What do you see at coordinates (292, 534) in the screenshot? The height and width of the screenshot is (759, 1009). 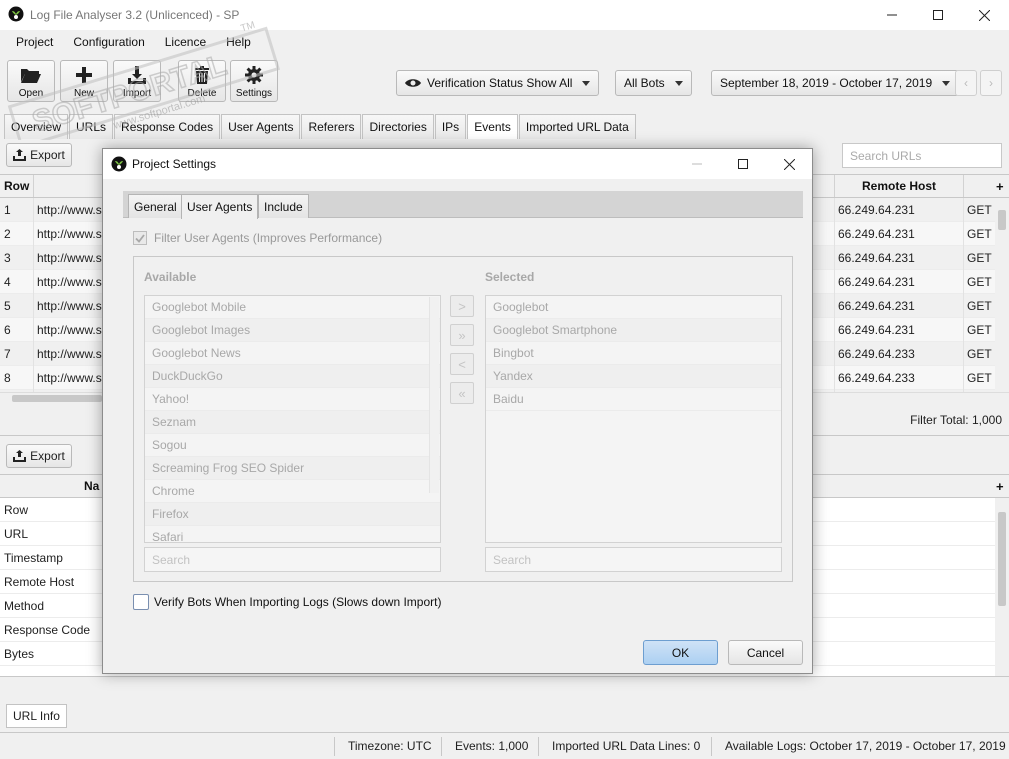 I see `list-item: Safari` at bounding box center [292, 534].